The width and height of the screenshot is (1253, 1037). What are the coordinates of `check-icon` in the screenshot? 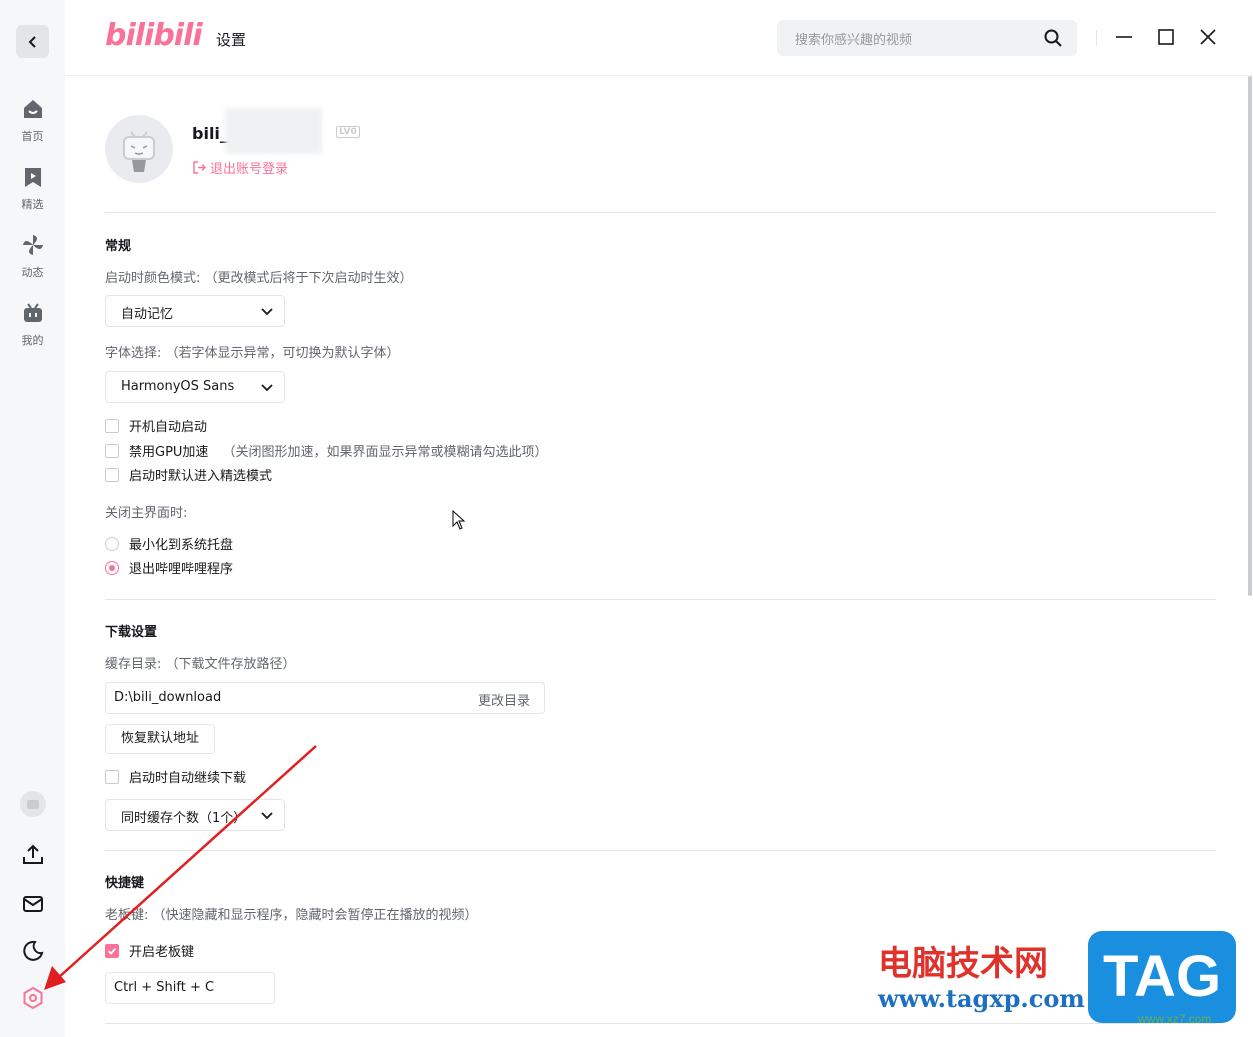 It's located at (112, 951).